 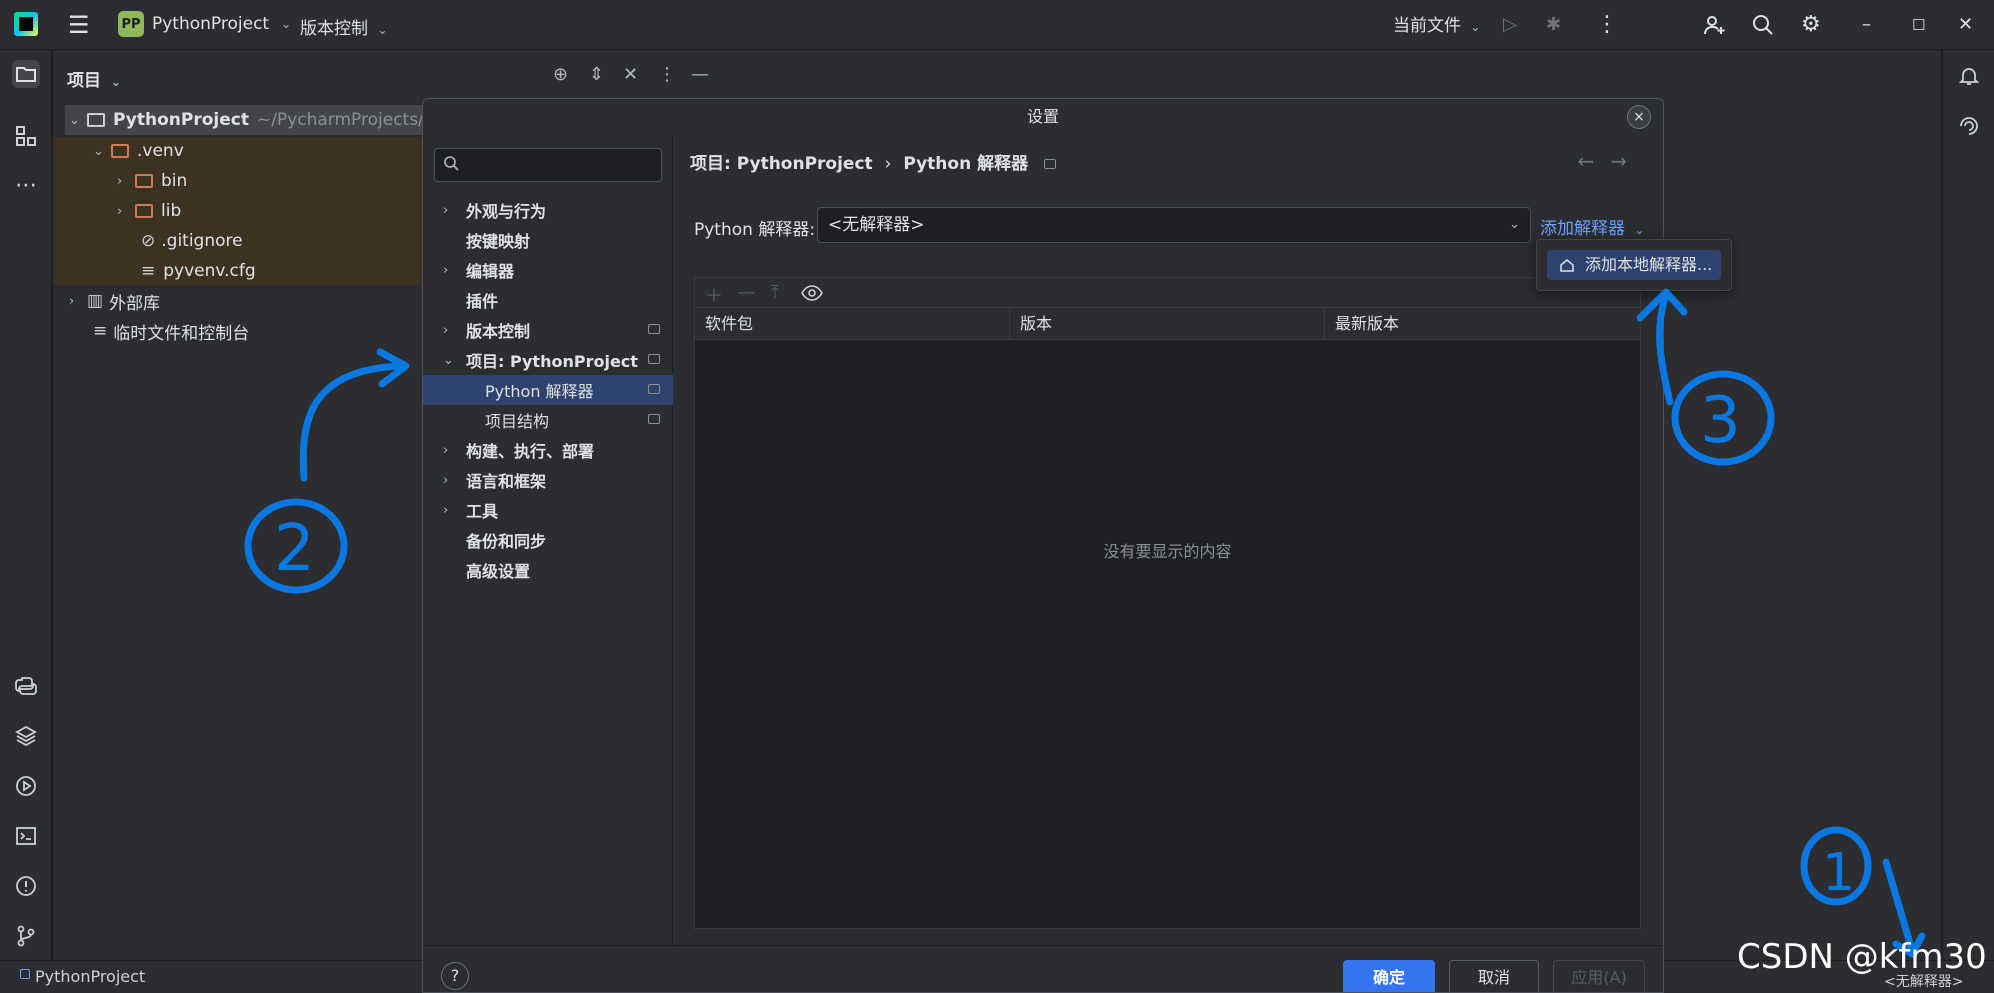 I want to click on scratches-icon: ≡, so click(x=100, y=331).